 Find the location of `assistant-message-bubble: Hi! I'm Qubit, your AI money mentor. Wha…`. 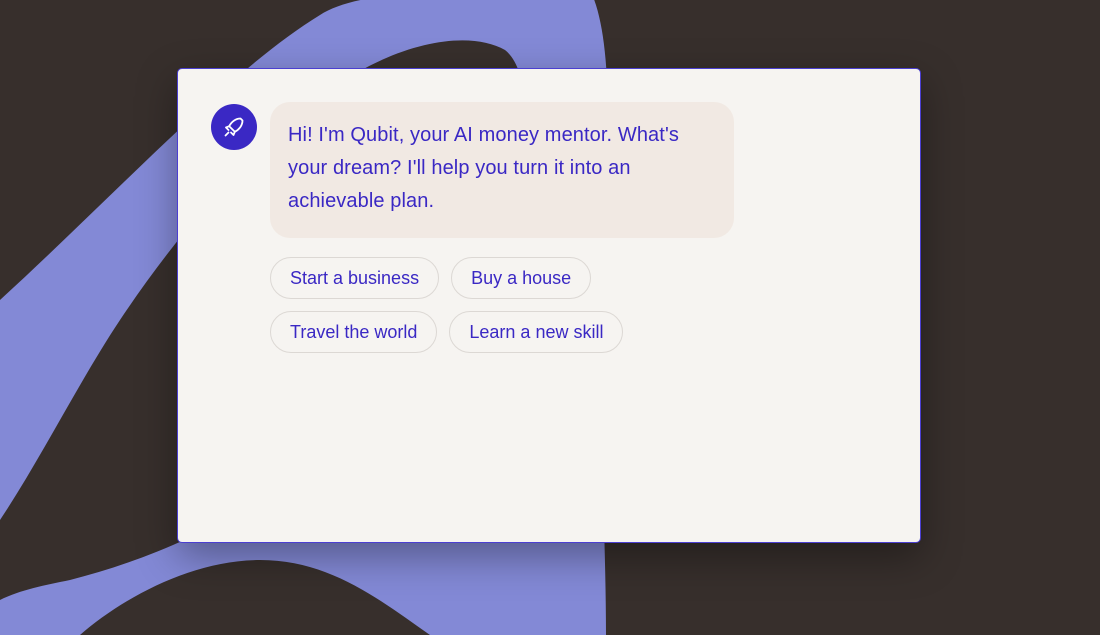

assistant-message-bubble: Hi! I'm Qubit, your AI money mentor. Wha… is located at coordinates (502, 170).